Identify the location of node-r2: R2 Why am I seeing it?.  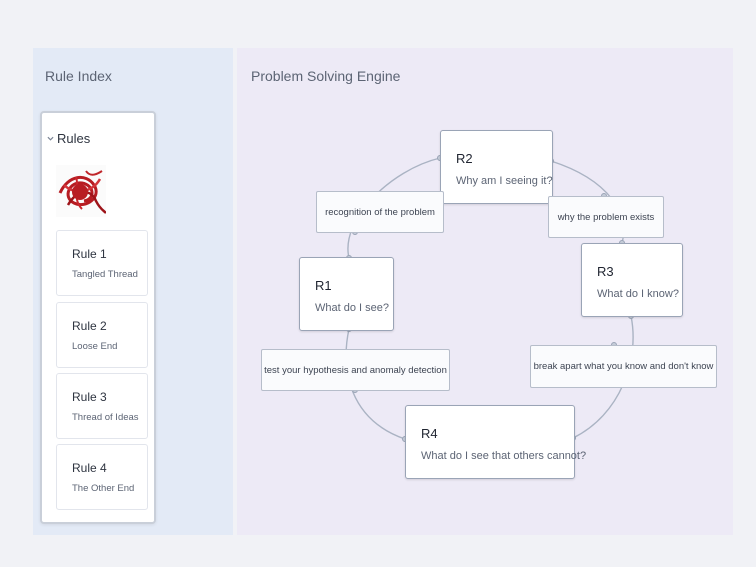
(496, 167).